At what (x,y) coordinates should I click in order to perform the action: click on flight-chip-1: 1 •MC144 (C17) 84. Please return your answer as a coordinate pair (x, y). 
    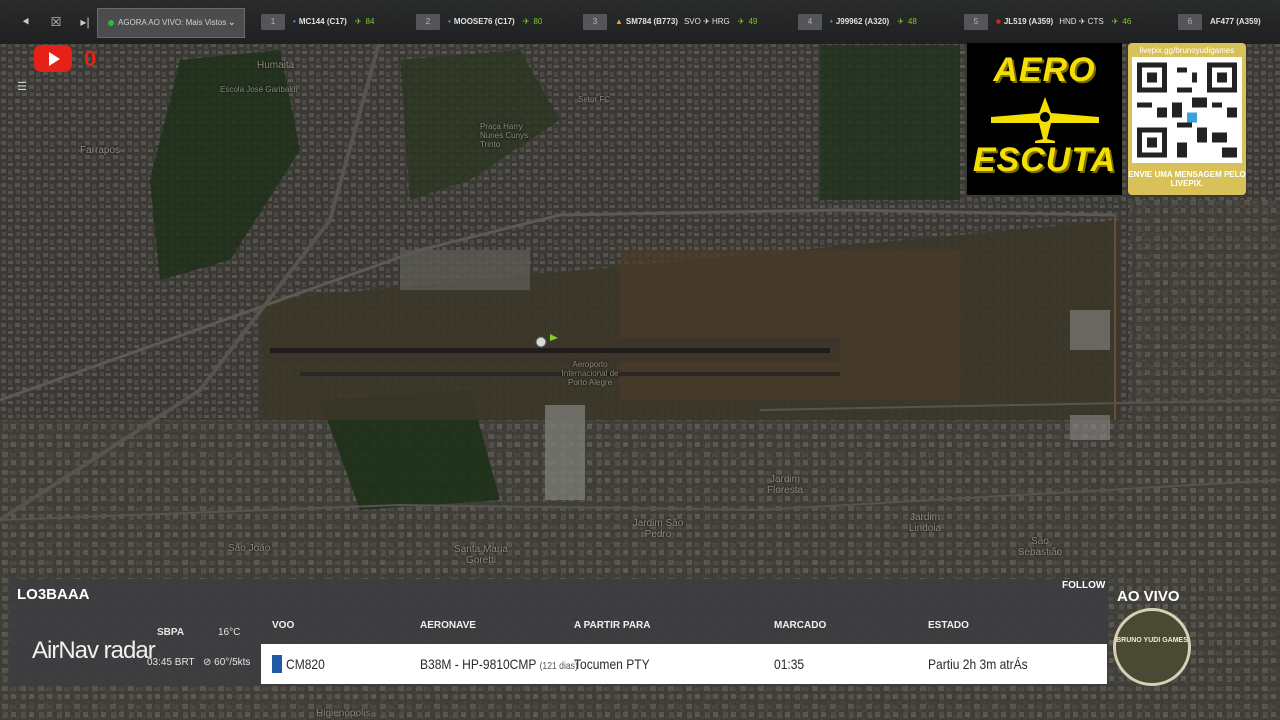
    Looking at the image, I should click on (317, 22).